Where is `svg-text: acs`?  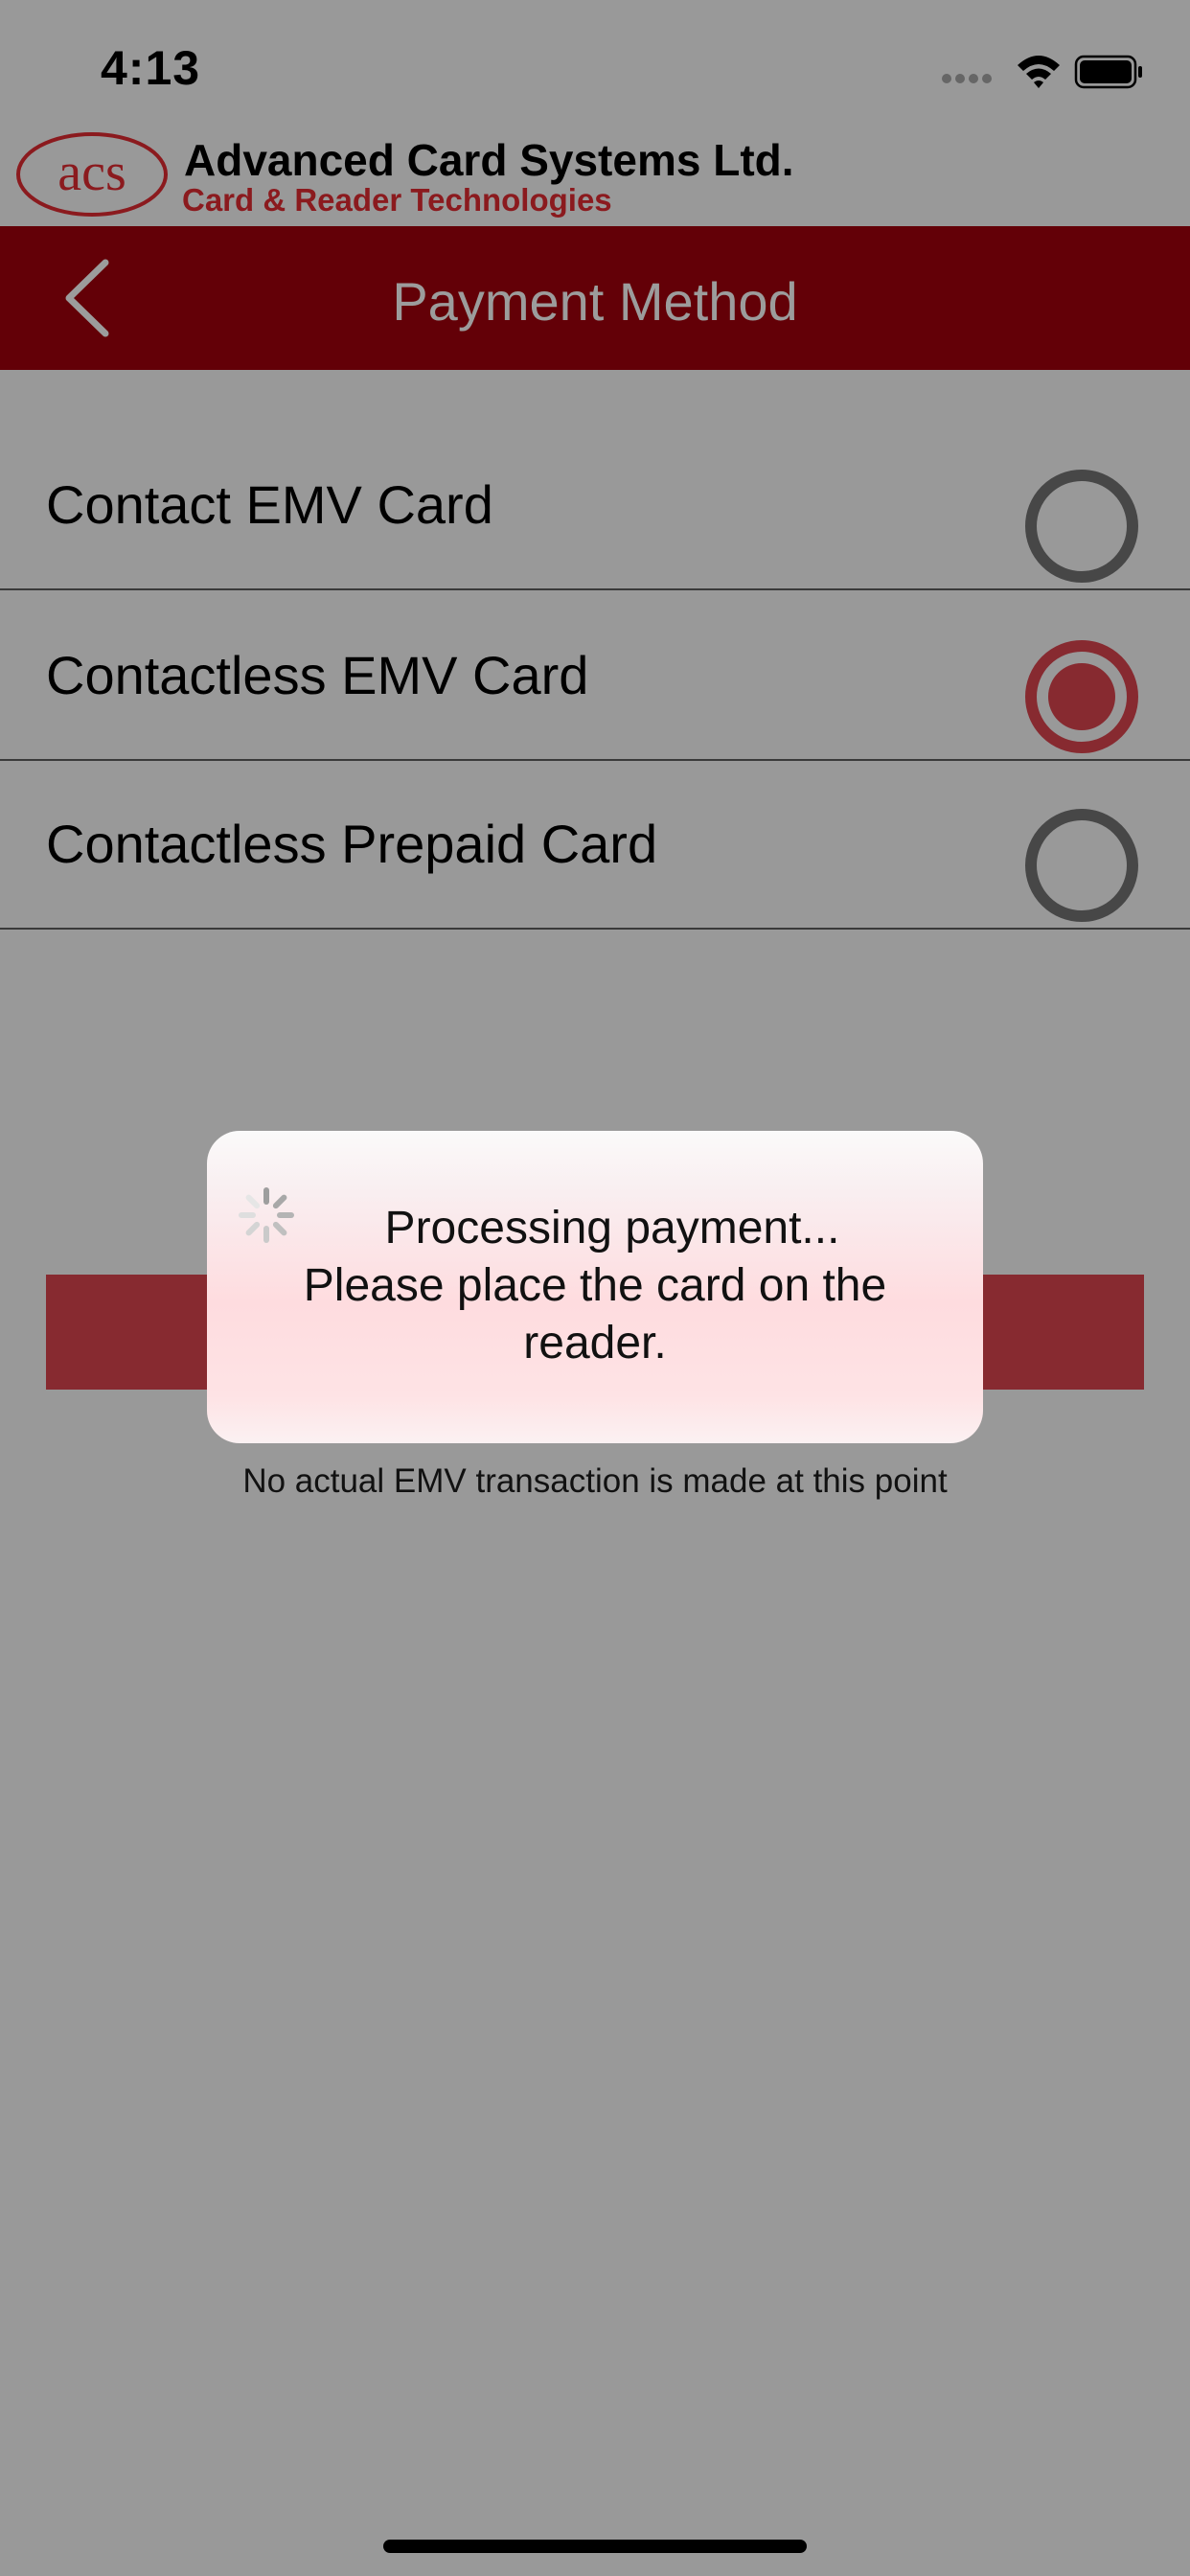
svg-text: acs is located at coordinates (91, 172).